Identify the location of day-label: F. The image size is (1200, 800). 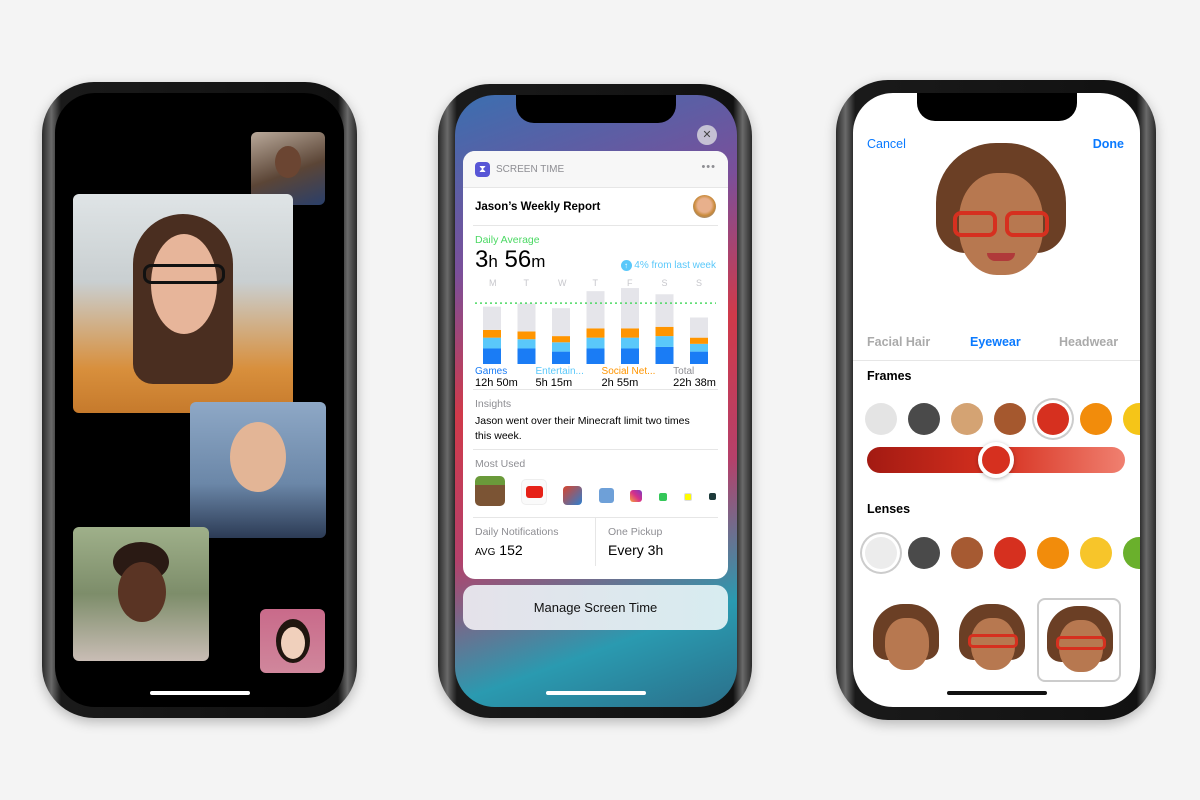
(630, 283).